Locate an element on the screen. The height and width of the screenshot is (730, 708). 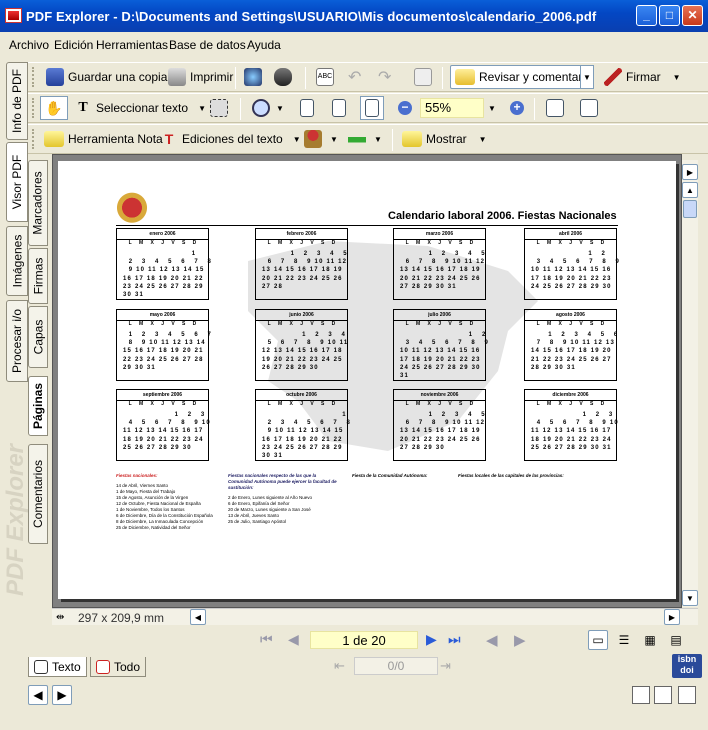
tab-procesar: Procesar i/o is located at coordinates (17, 341).